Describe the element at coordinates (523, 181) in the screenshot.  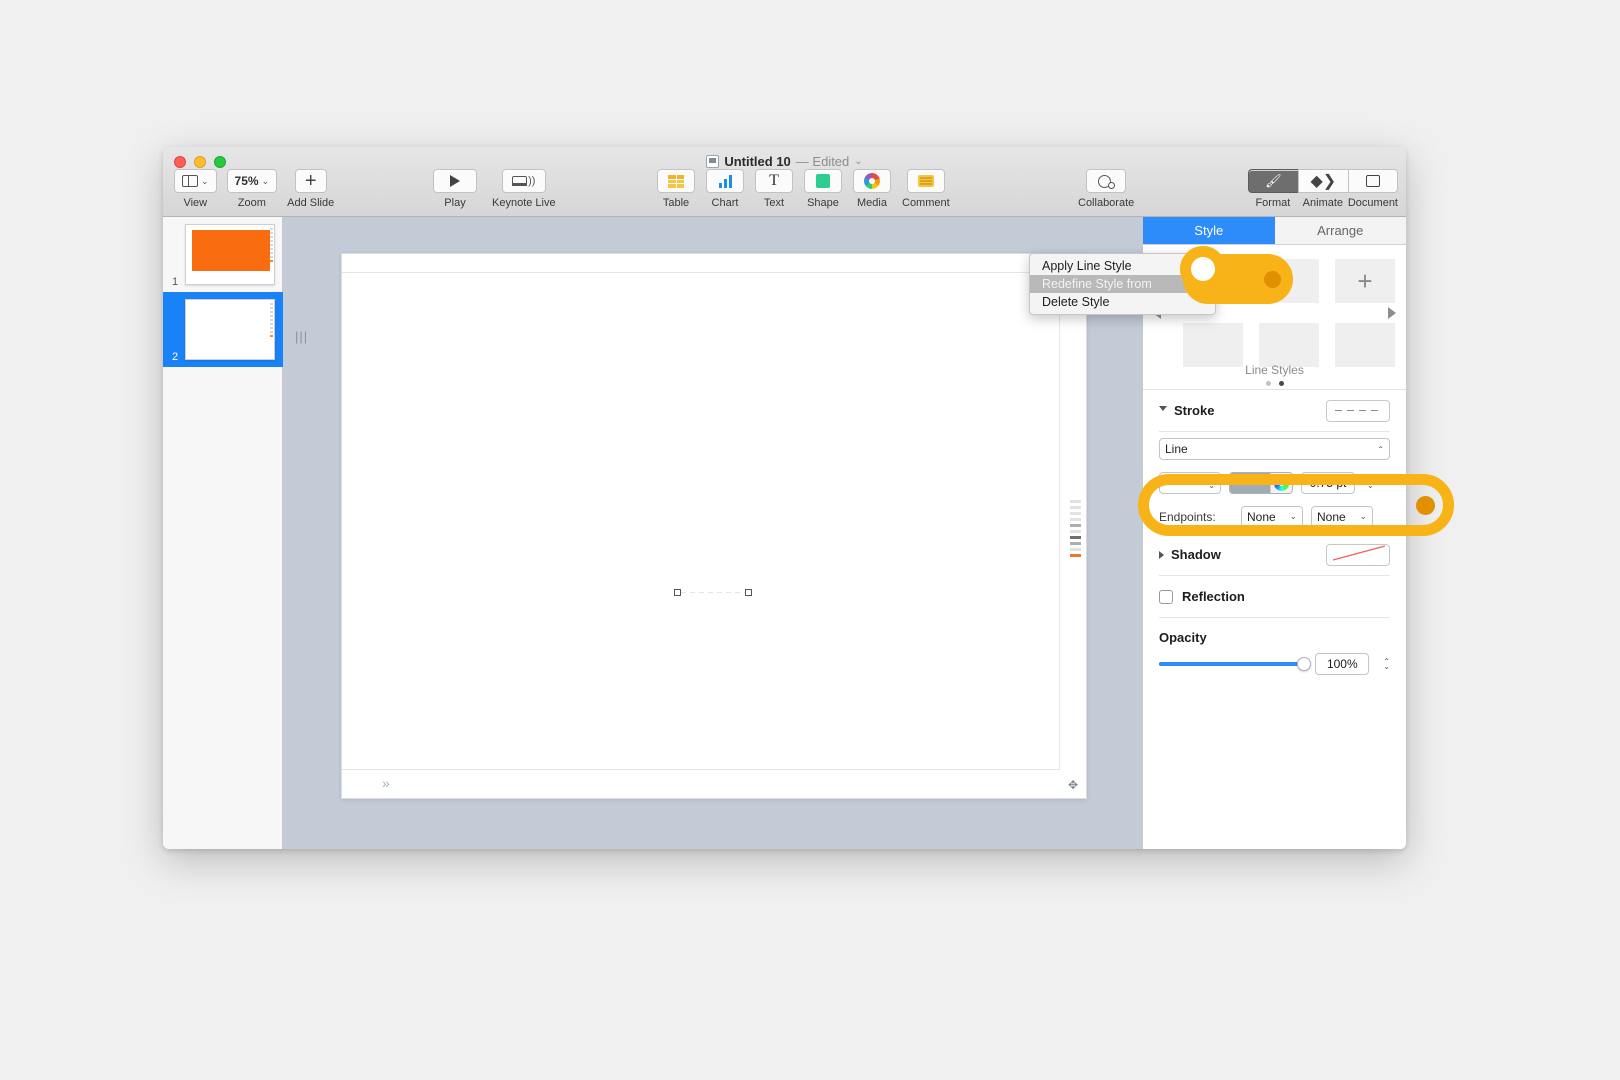
I see `keynote-live-button: ))` at that location.